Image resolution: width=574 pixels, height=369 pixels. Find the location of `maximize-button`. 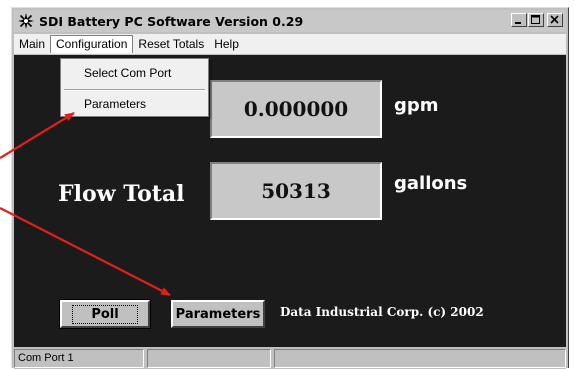

maximize-button is located at coordinates (536, 20).